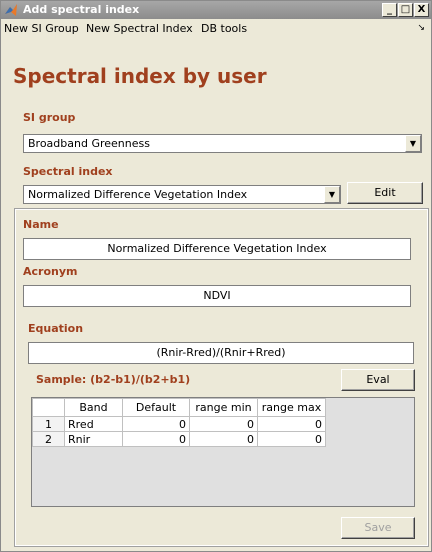  I want to click on equation-label: Equation, so click(56, 328).